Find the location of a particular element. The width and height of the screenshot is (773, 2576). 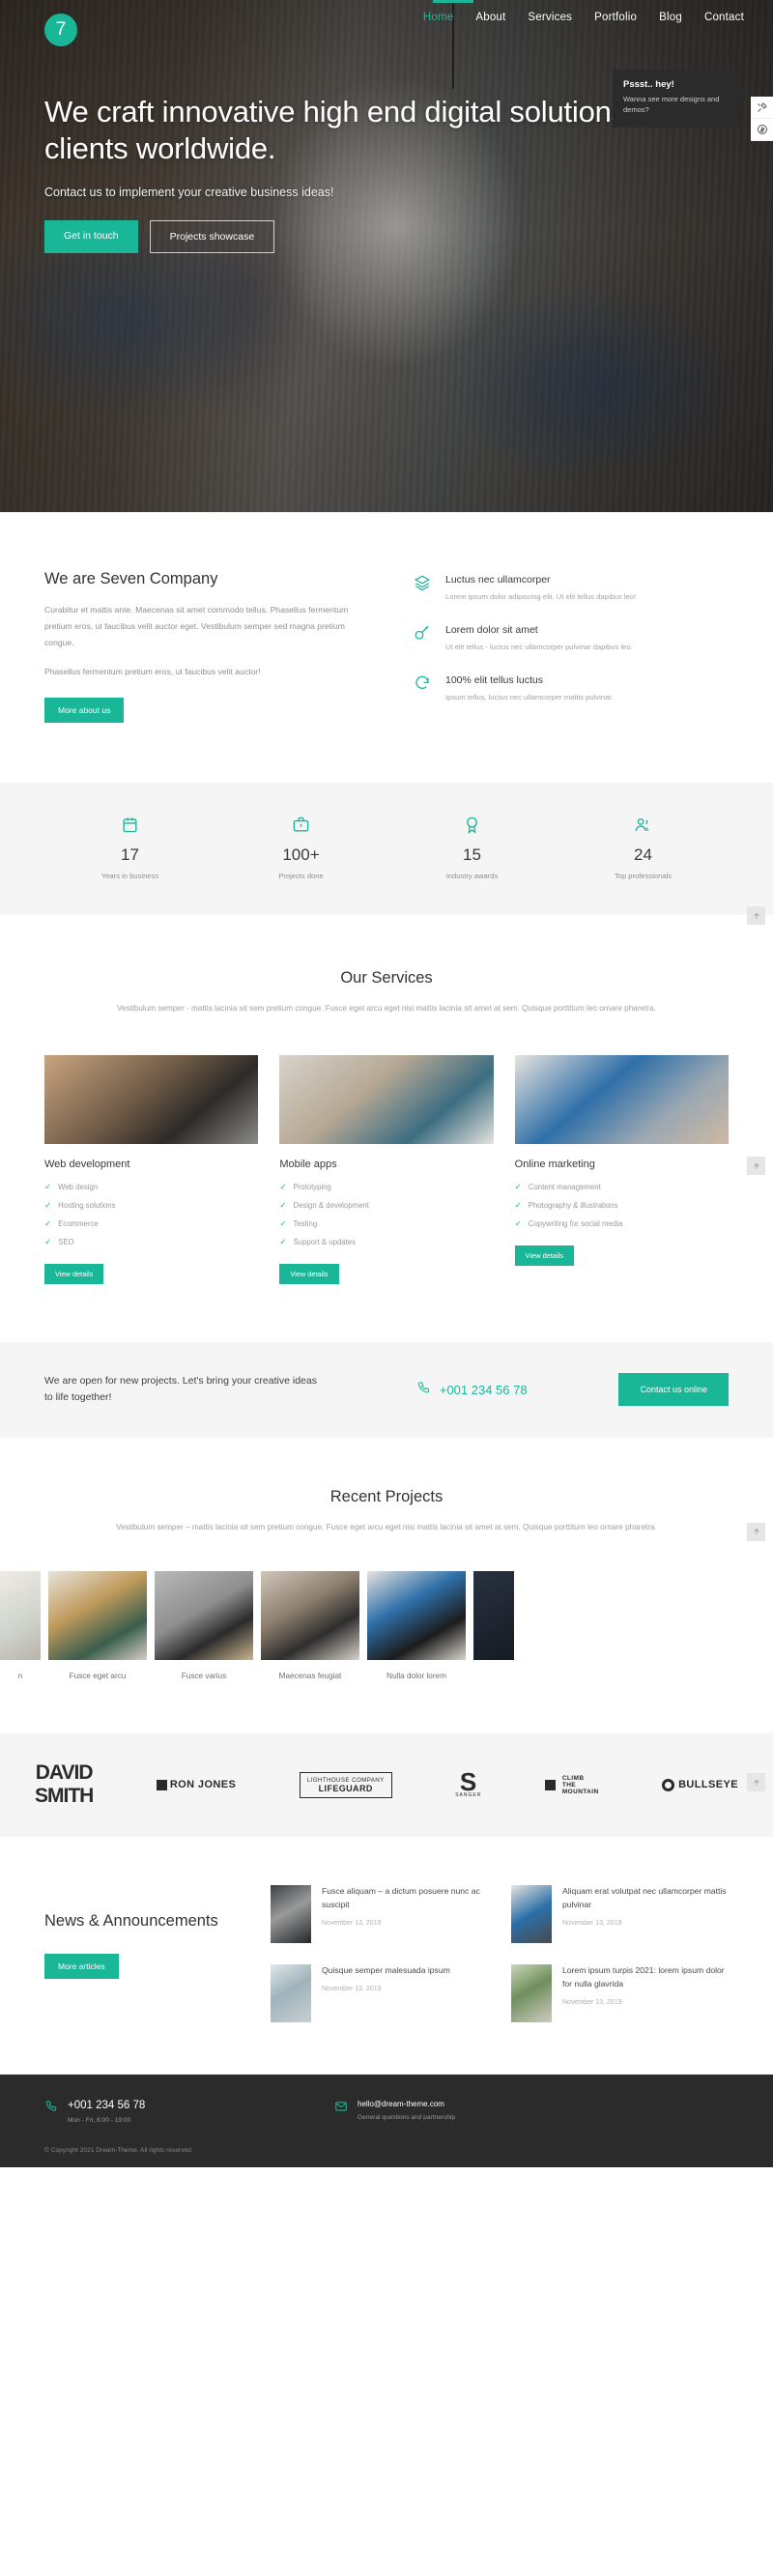

service-list-item: ✓ Copywriting for social media is located at coordinates (569, 1223).